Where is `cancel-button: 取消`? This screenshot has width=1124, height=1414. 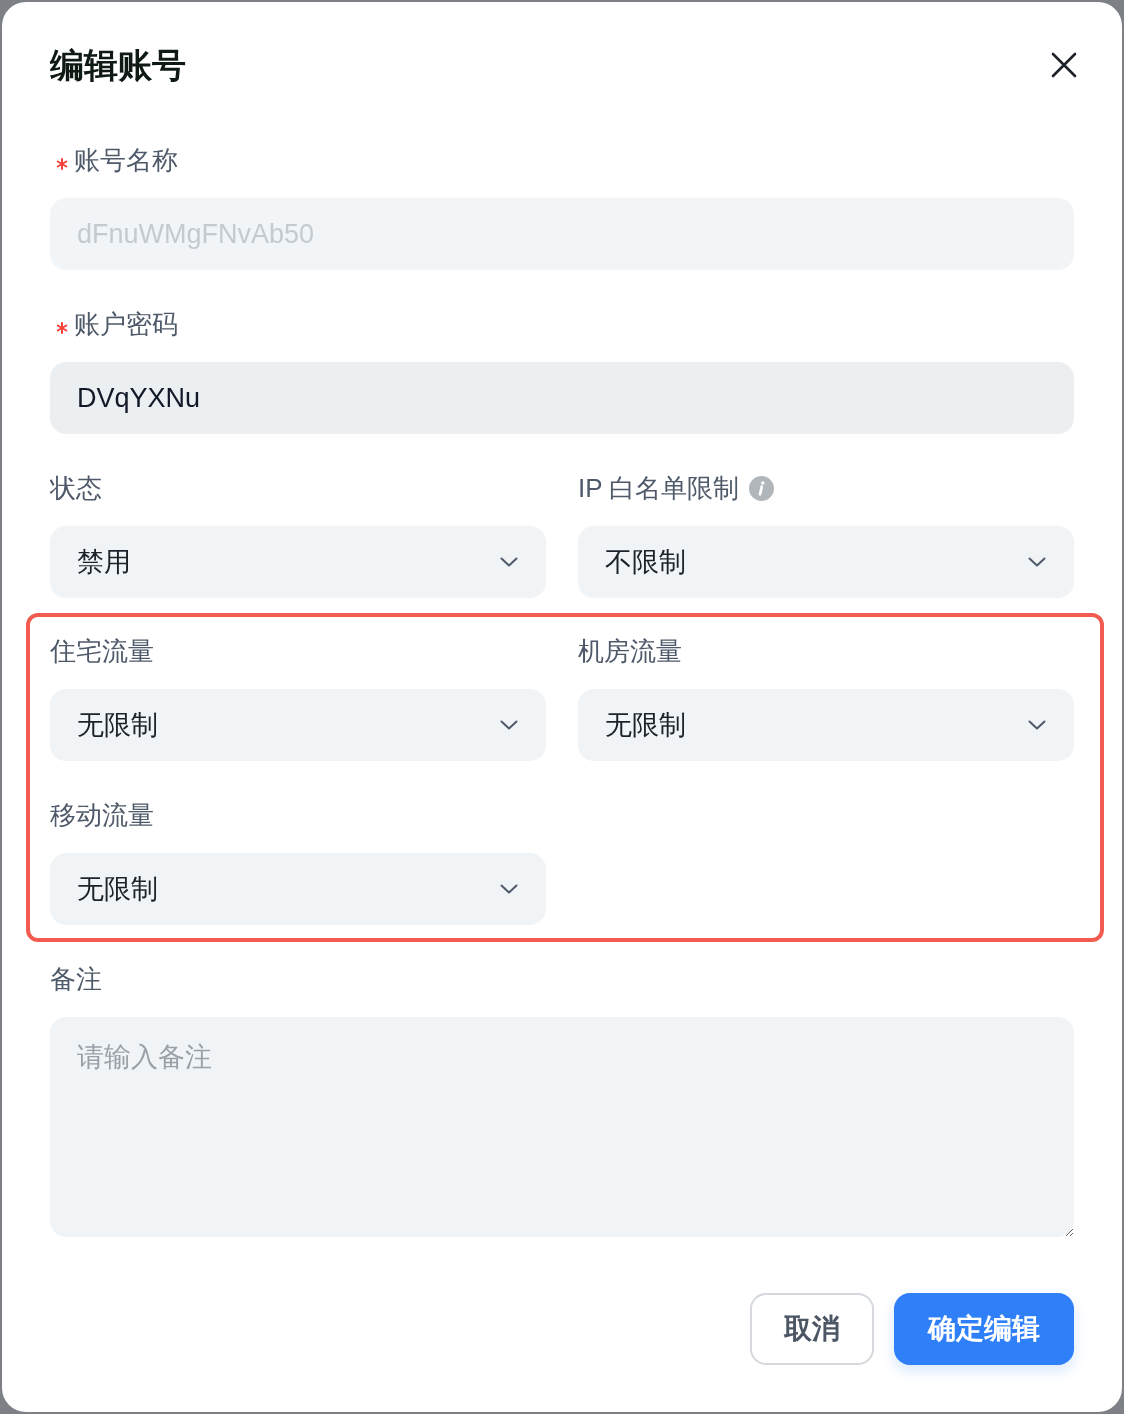 cancel-button: 取消 is located at coordinates (812, 1329).